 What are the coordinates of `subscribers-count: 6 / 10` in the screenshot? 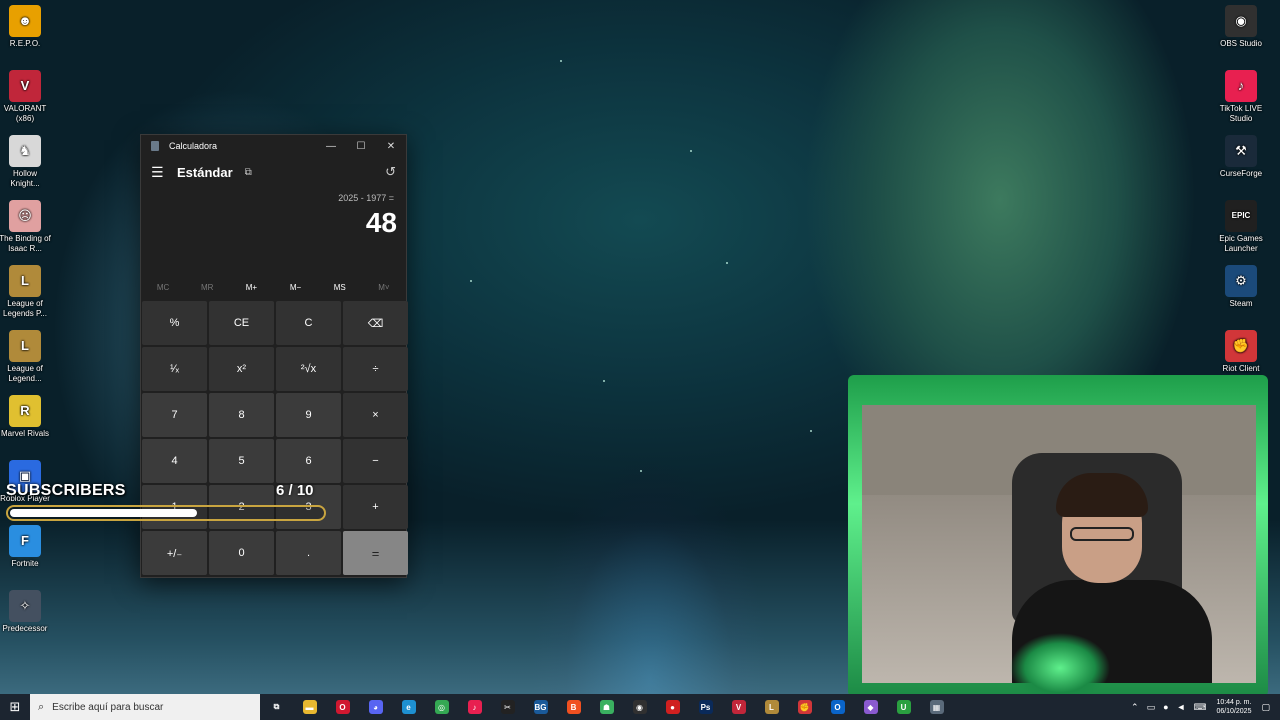 It's located at (295, 490).